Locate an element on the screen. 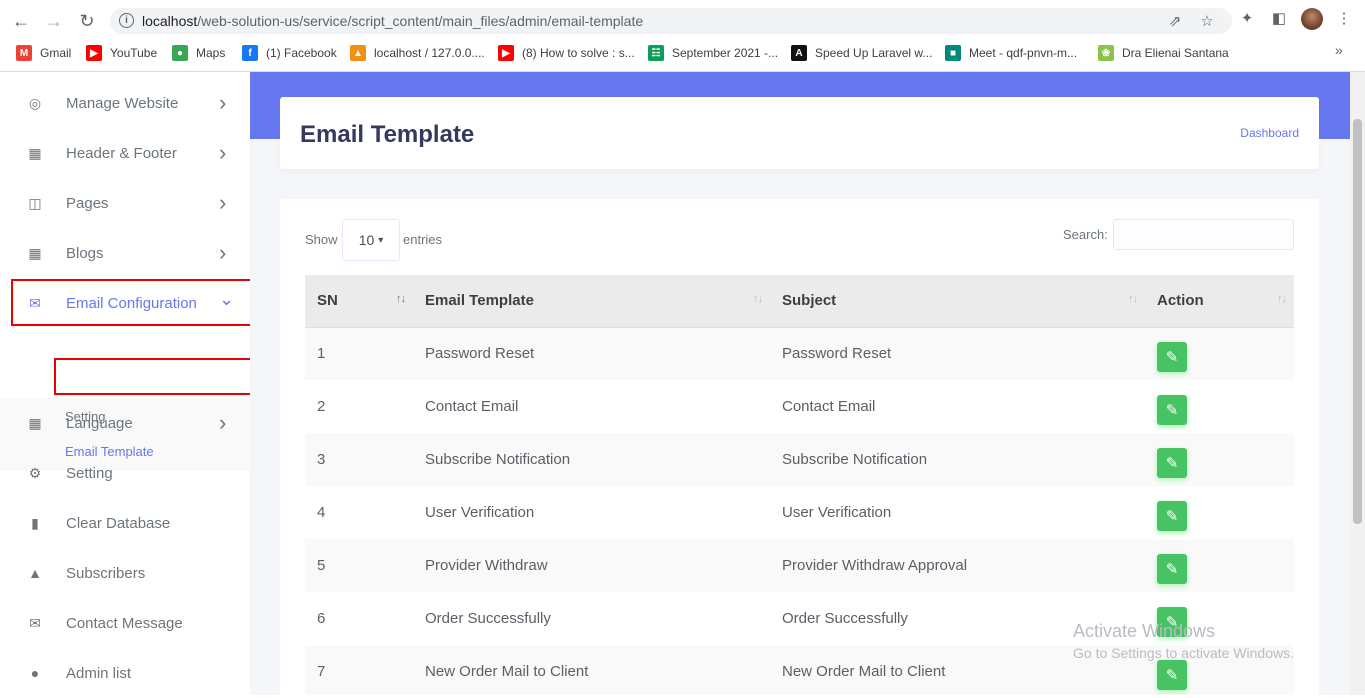 This screenshot has height=698, width=1365. sidebar-item-email-configuration: ✉ Email Configuration ⌄ is located at coordinates (125, 303).